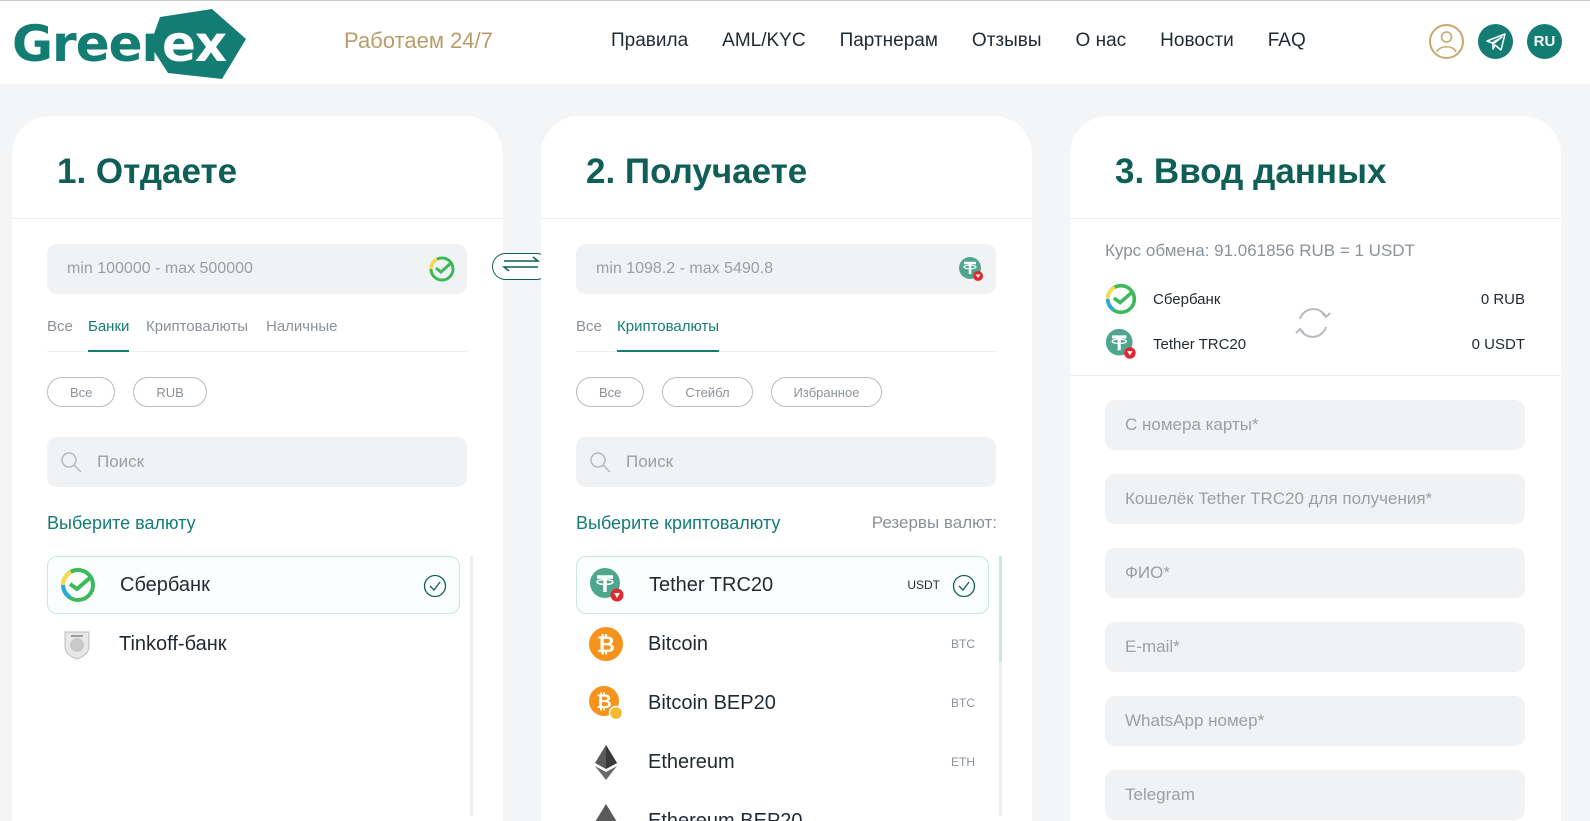 The height and width of the screenshot is (821, 1590). What do you see at coordinates (1007, 41) in the screenshot?
I see `nav-reviews: Отзывы` at bounding box center [1007, 41].